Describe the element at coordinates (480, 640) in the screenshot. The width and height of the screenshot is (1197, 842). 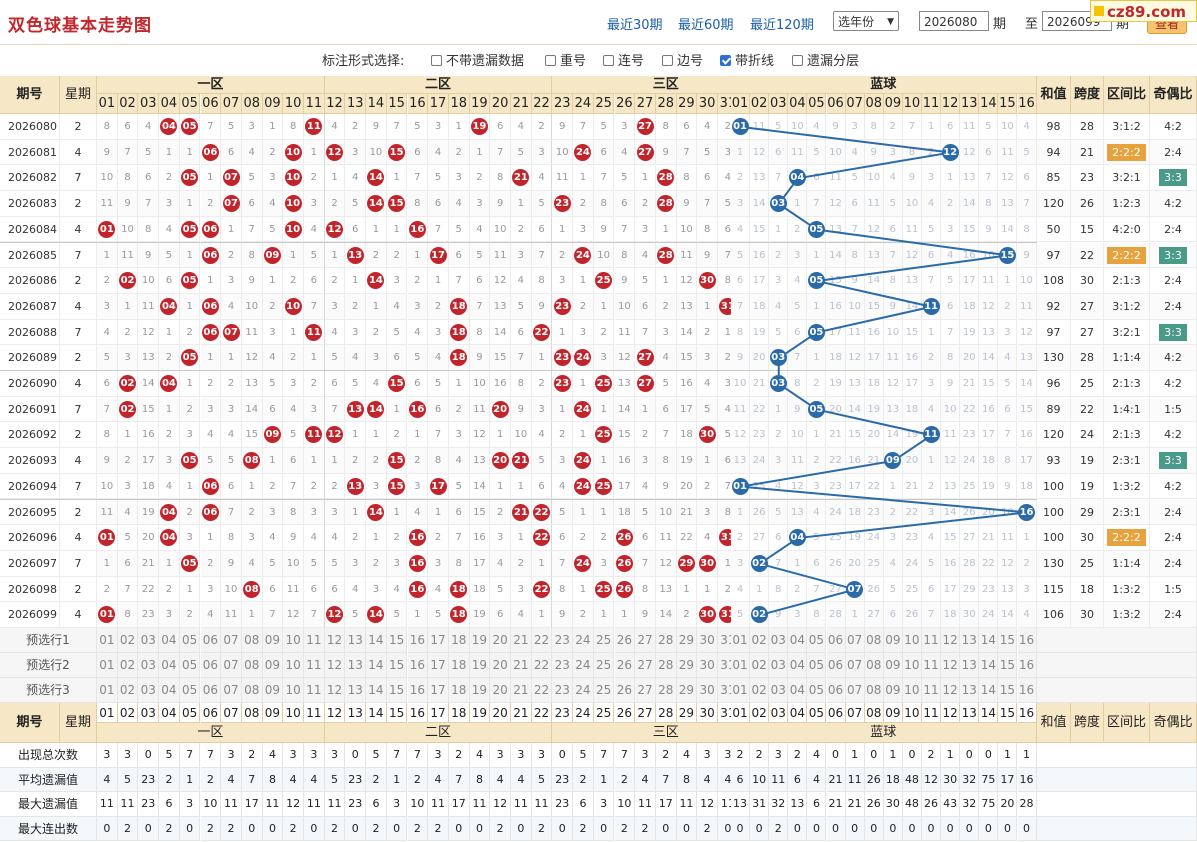
I see `preselect-red-number: 19` at that location.